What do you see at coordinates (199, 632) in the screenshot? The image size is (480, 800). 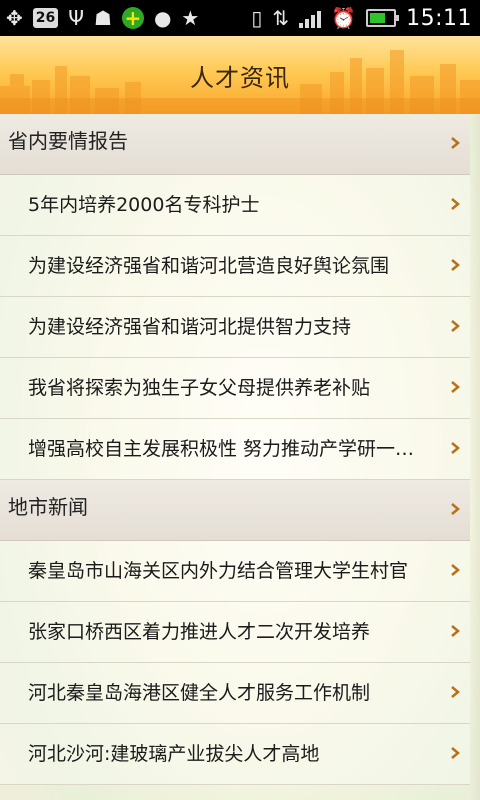 I see `list-item-title: 张家口桥西区着力推进人才二次开发培养` at bounding box center [199, 632].